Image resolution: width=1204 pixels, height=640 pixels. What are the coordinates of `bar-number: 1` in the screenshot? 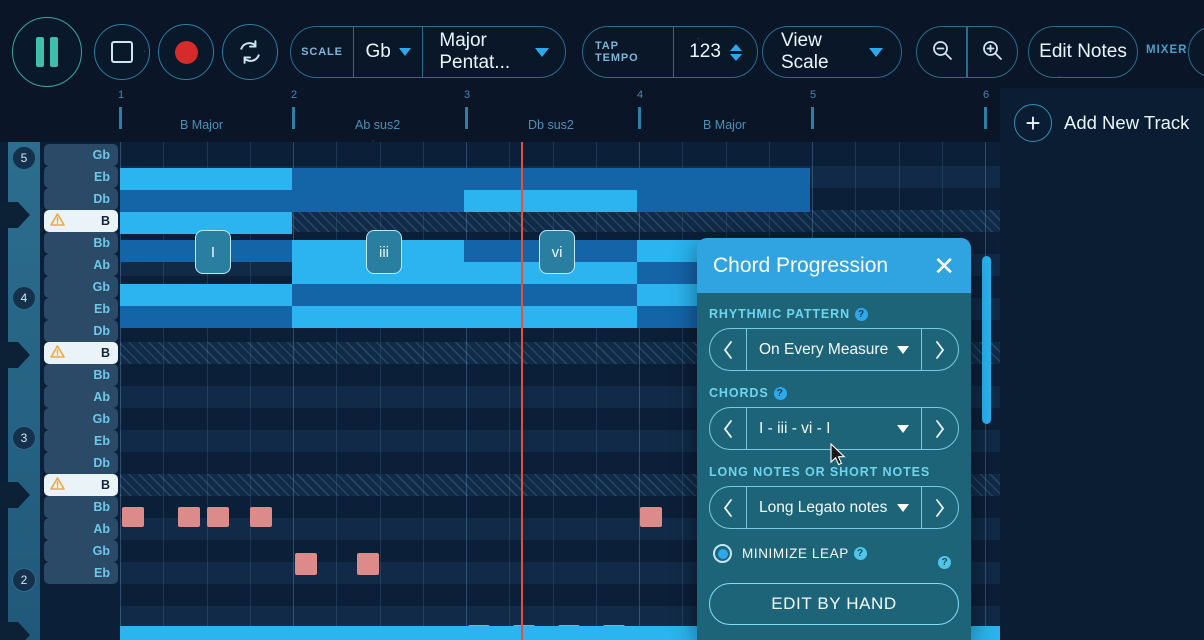 It's located at (121, 95).